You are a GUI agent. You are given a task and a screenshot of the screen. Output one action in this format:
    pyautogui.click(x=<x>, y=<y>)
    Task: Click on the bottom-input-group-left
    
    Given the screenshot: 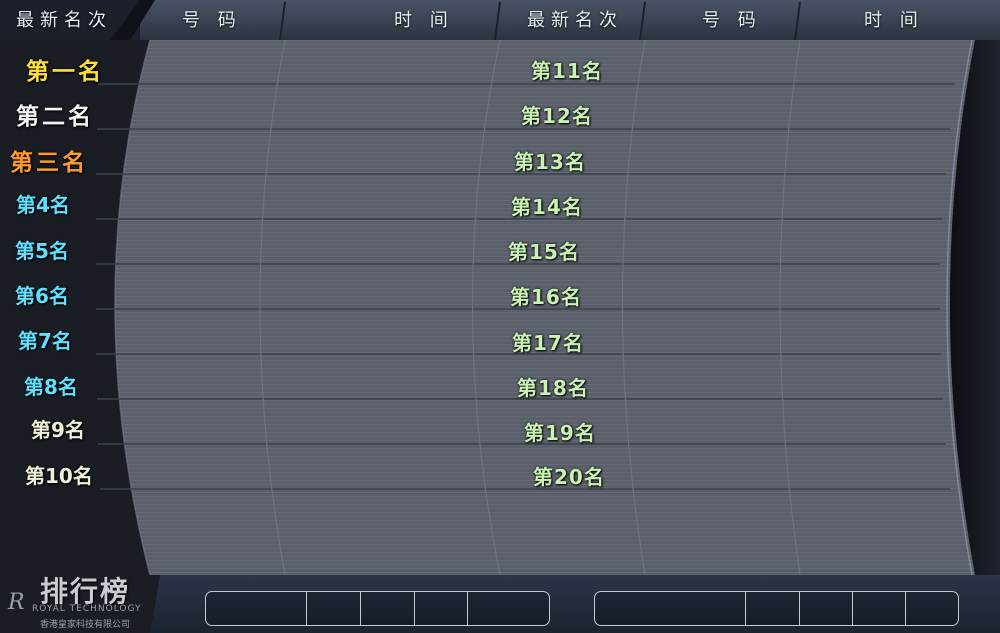 What is the action you would take?
    pyautogui.click(x=377, y=608)
    